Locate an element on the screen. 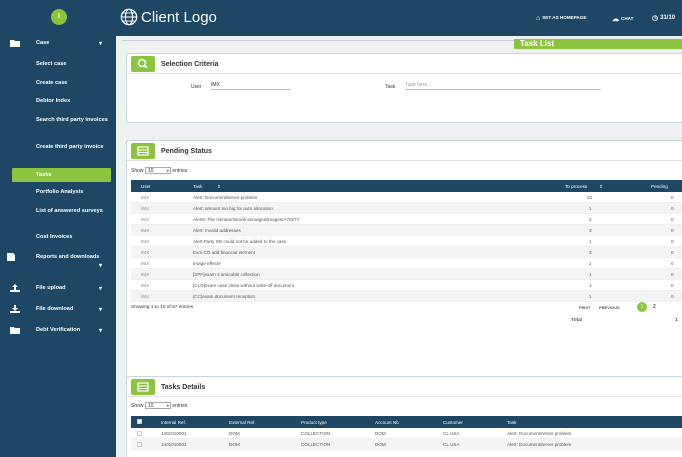  sidebar-item-file-download: File download ▾ is located at coordinates (58, 309).